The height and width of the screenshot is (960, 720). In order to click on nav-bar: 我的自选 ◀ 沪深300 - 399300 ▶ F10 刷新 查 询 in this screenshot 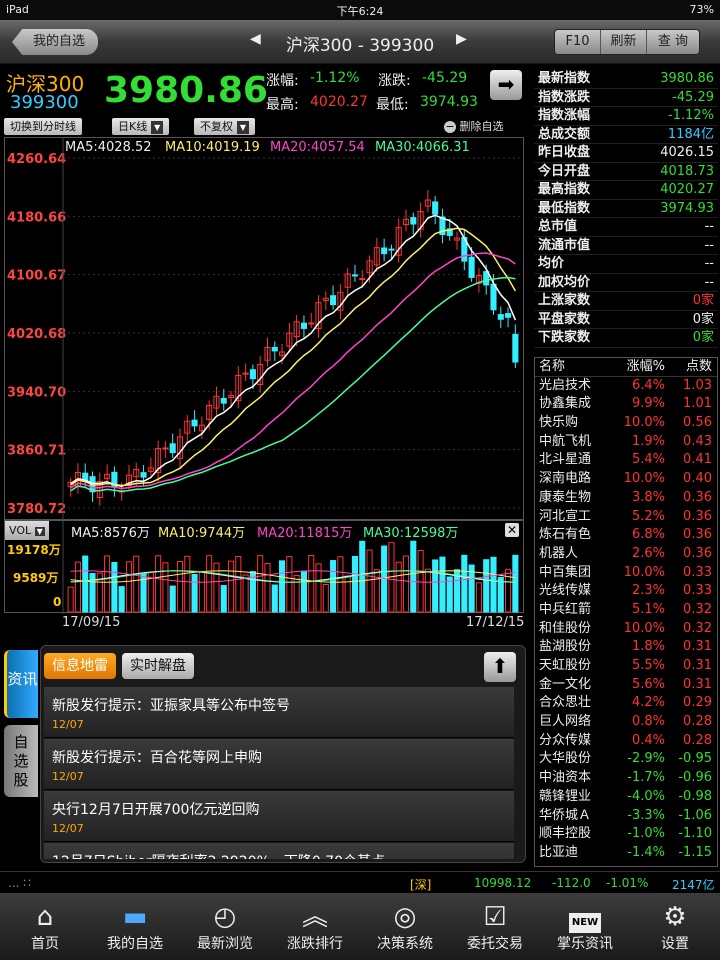, I will do `click(360, 42)`.